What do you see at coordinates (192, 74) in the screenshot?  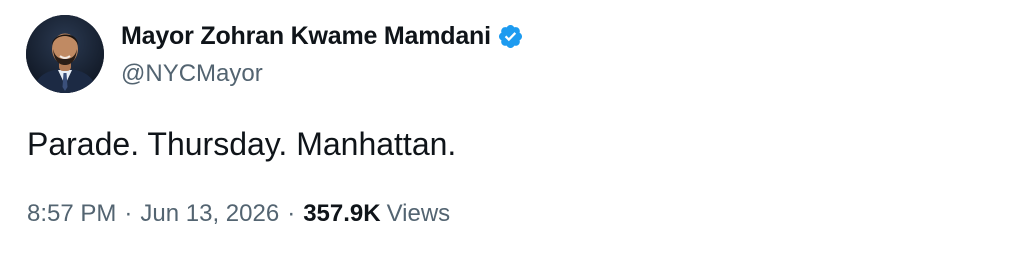 I see `author-handle: @NYCMayor` at bounding box center [192, 74].